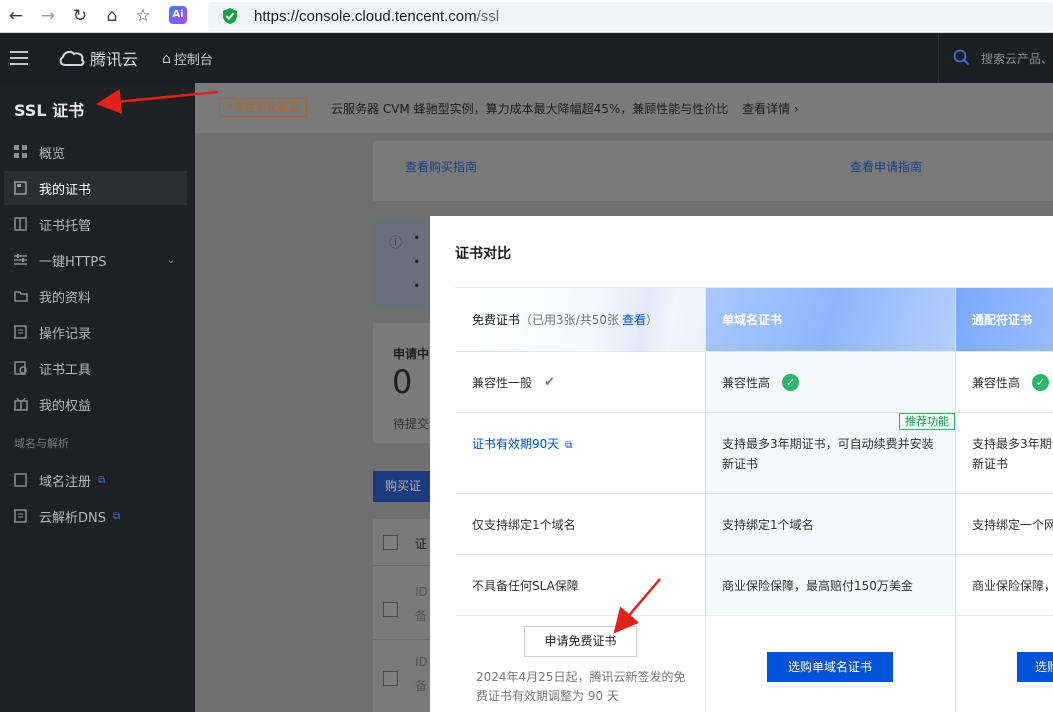 This screenshot has width=1053, height=712. Describe the element at coordinates (19, 58) in the screenshot. I see `menu-icon` at that location.